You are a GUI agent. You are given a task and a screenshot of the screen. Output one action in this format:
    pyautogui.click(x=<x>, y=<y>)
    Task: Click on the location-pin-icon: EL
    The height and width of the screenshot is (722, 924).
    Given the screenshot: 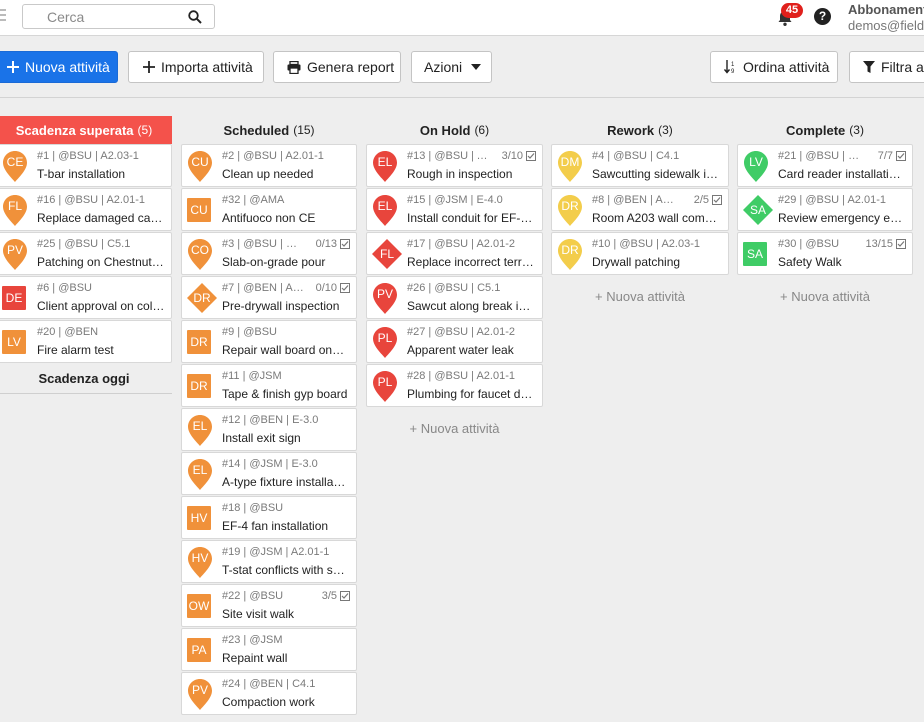 What is the action you would take?
    pyautogui.click(x=385, y=166)
    